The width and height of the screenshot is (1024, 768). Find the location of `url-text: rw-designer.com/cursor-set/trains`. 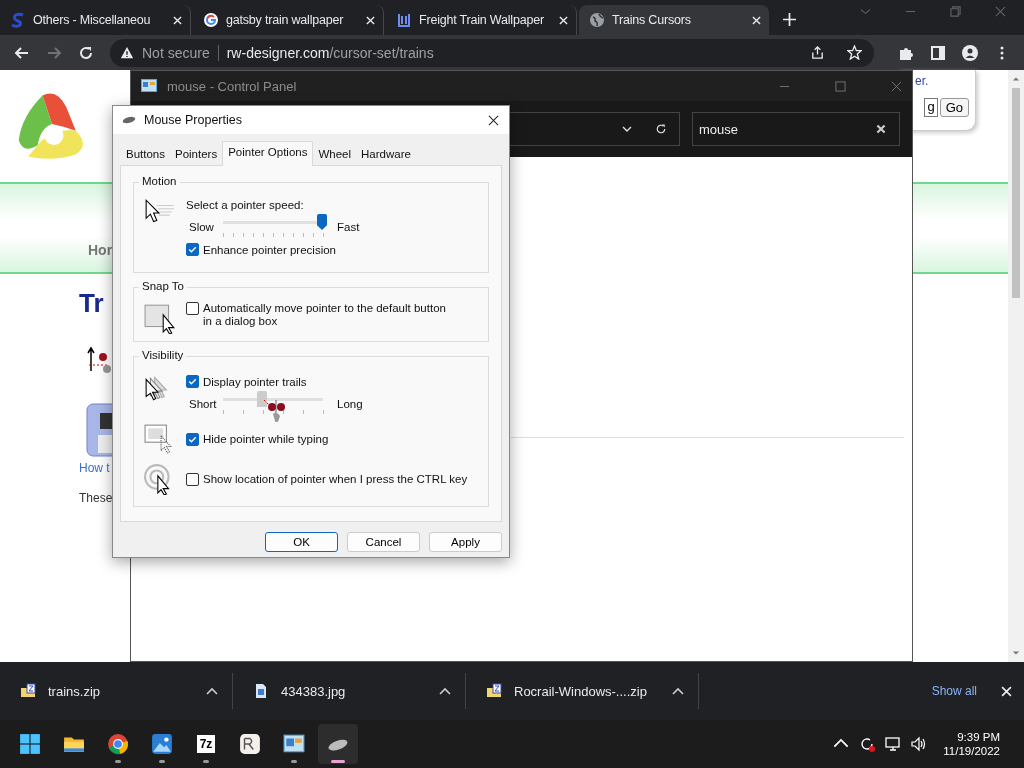

url-text: rw-designer.com/cursor-set/trains is located at coordinates (330, 52).